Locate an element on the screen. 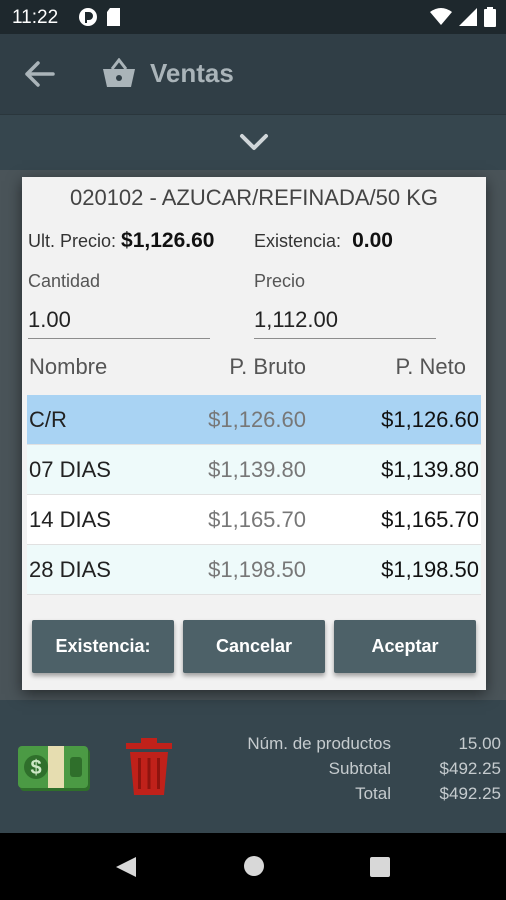 Image resolution: width=506 pixels, height=900 pixels. total-value: $492.25 is located at coordinates (470, 793).